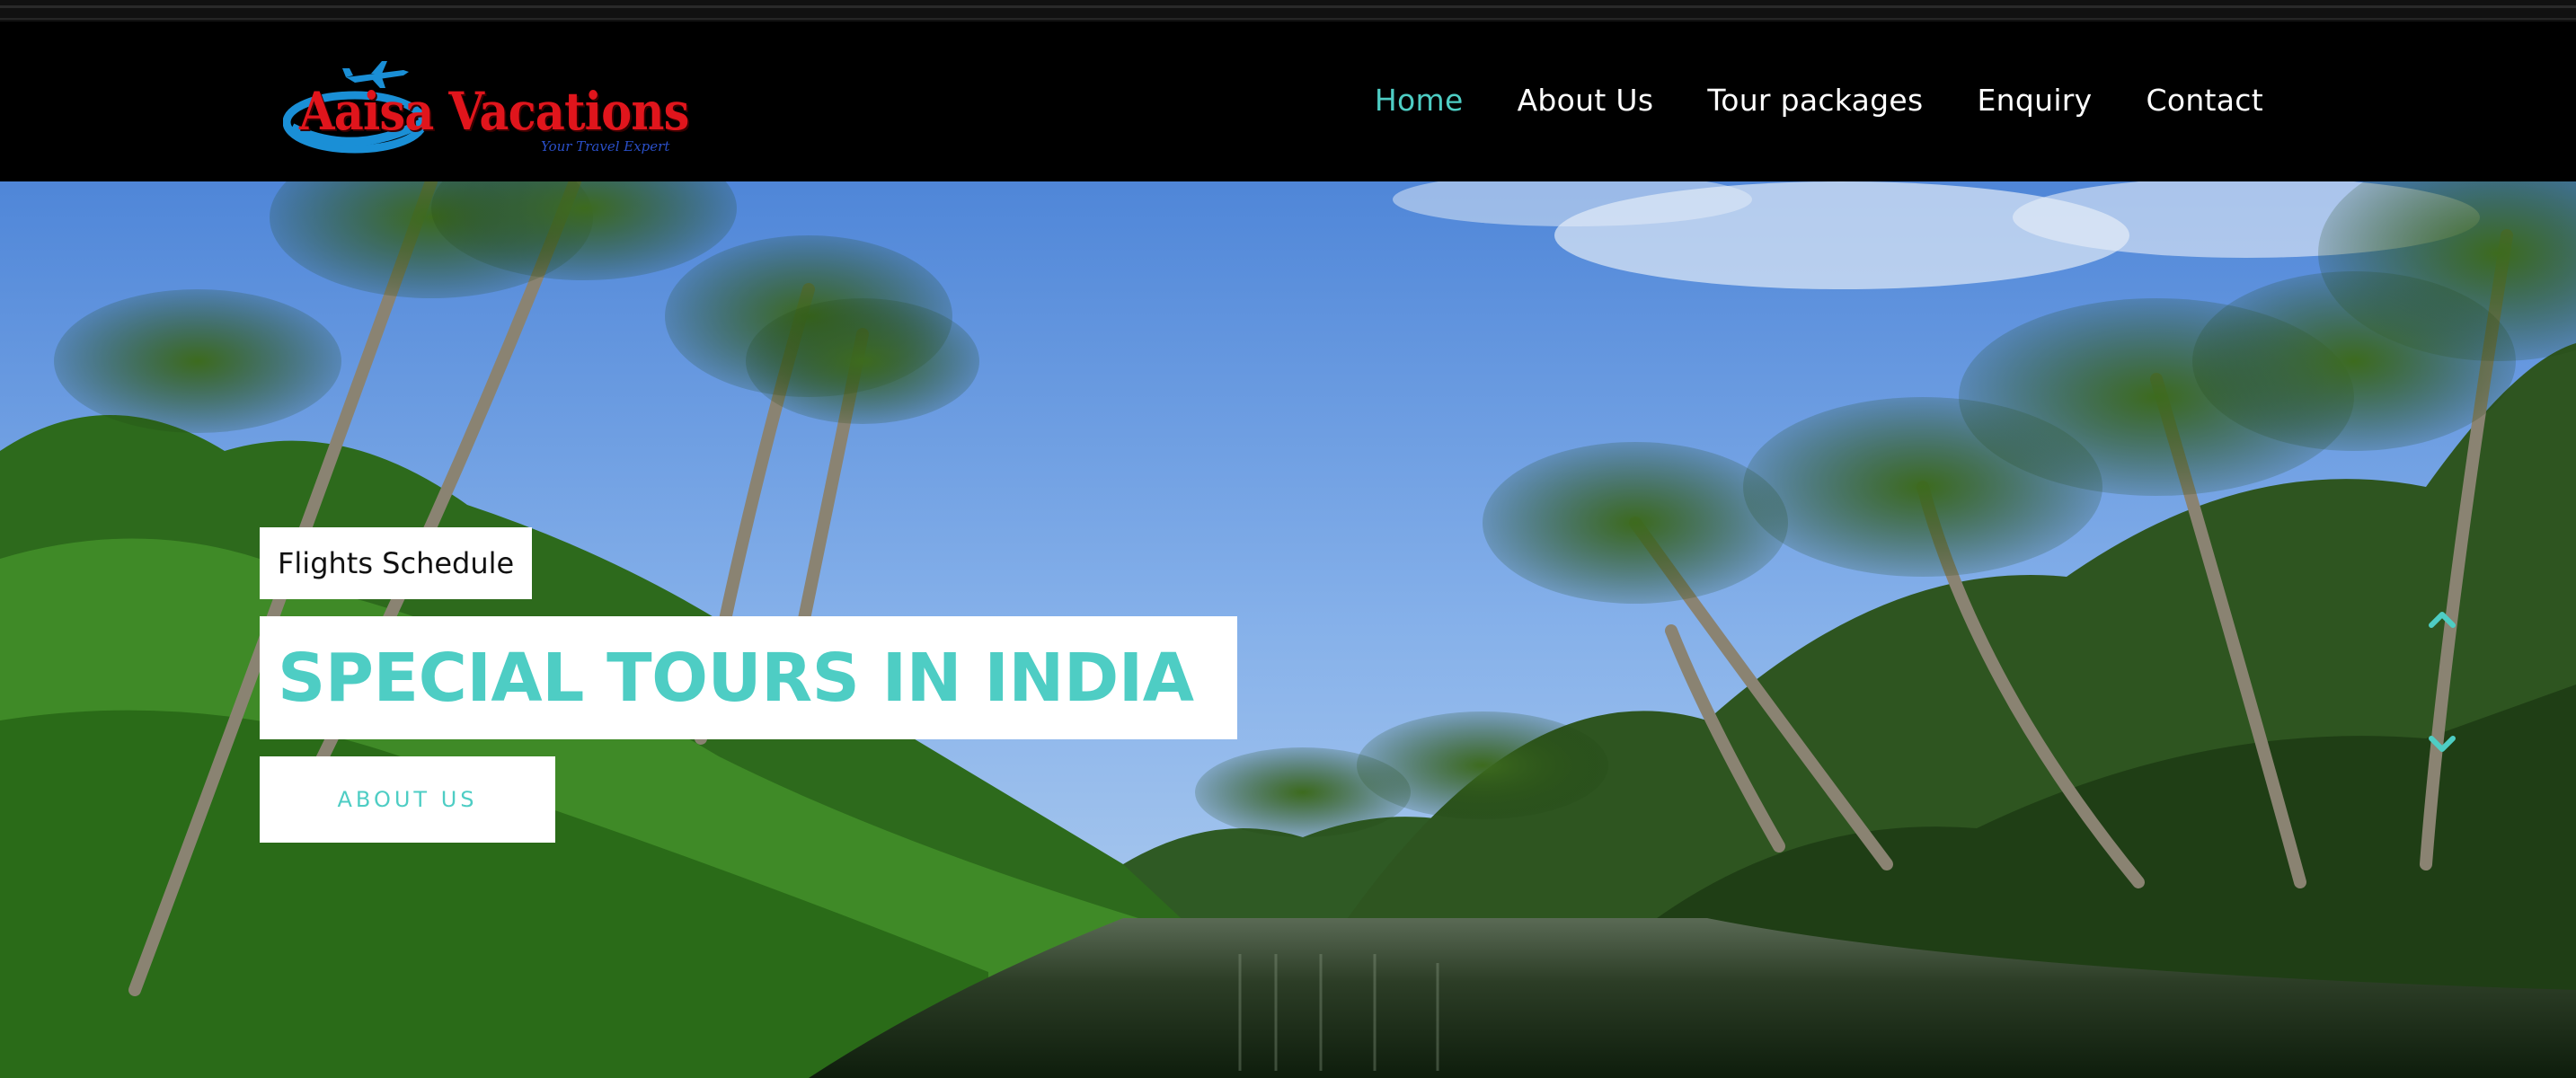  I want to click on chevron-up-icon, so click(2442, 620).